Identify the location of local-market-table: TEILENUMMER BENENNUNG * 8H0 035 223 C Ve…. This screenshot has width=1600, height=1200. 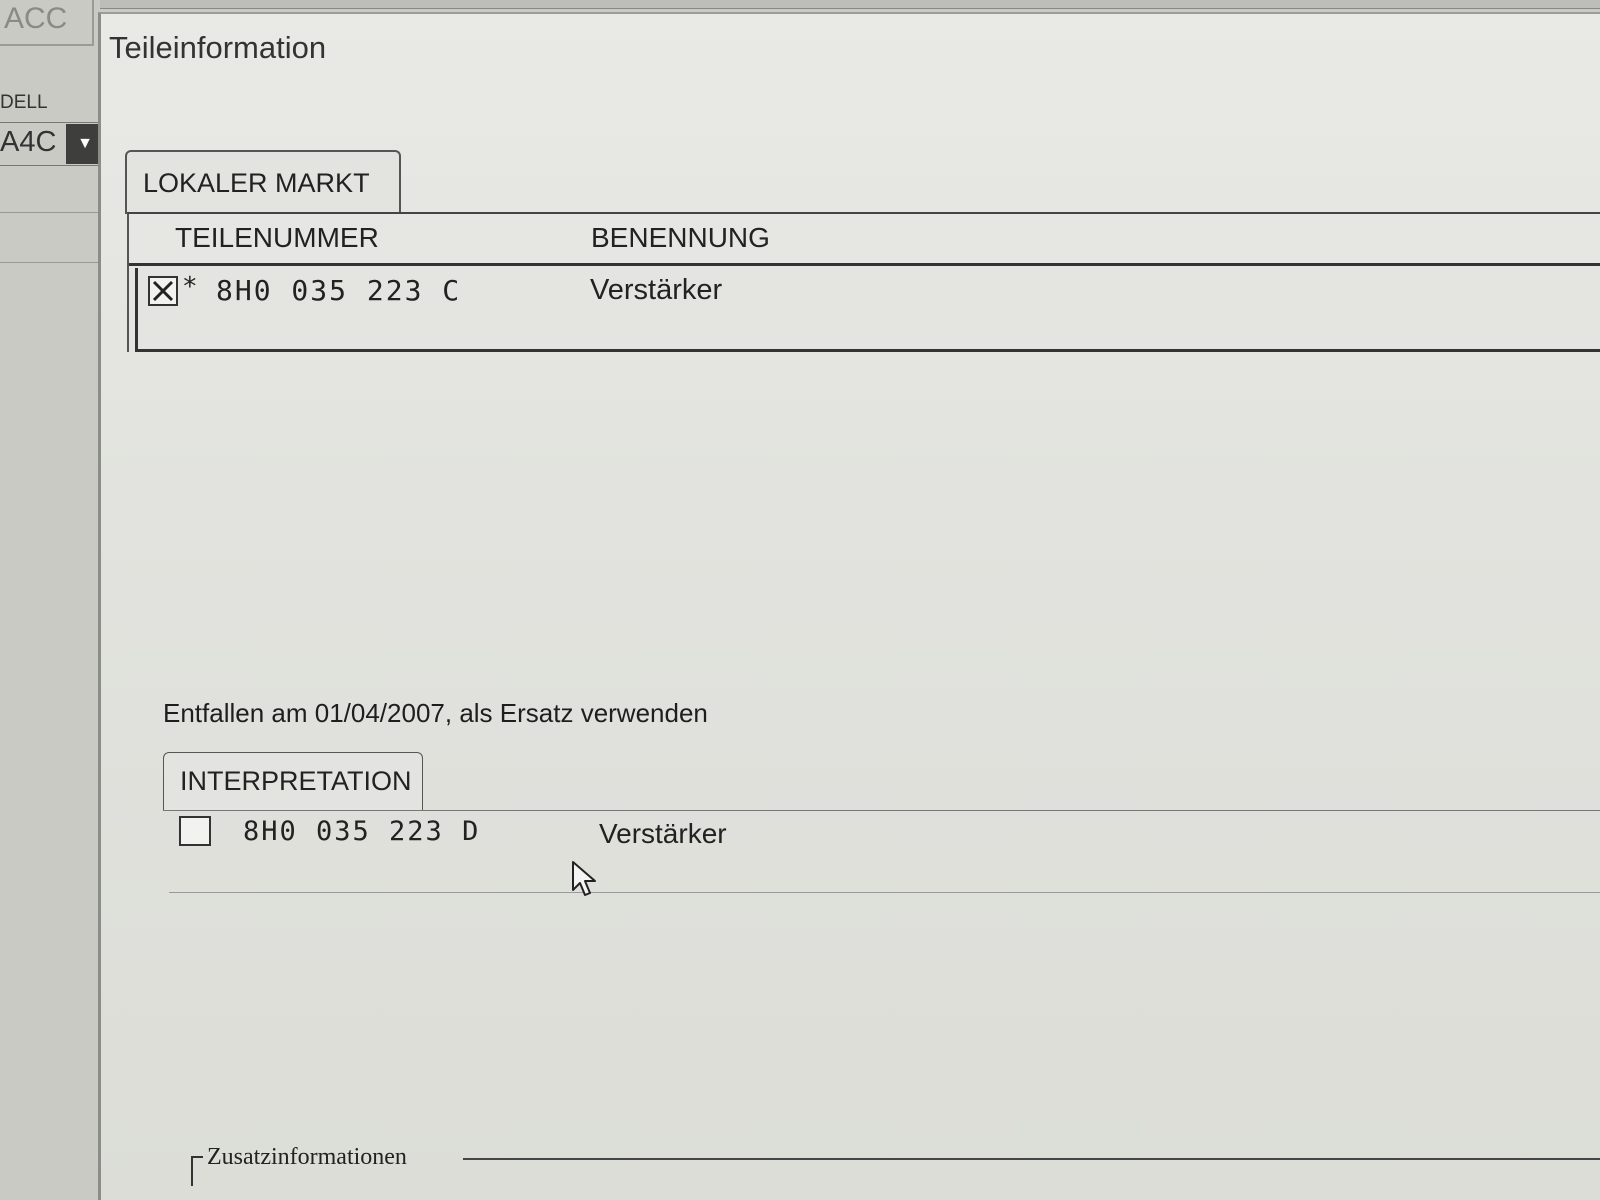
(863, 282).